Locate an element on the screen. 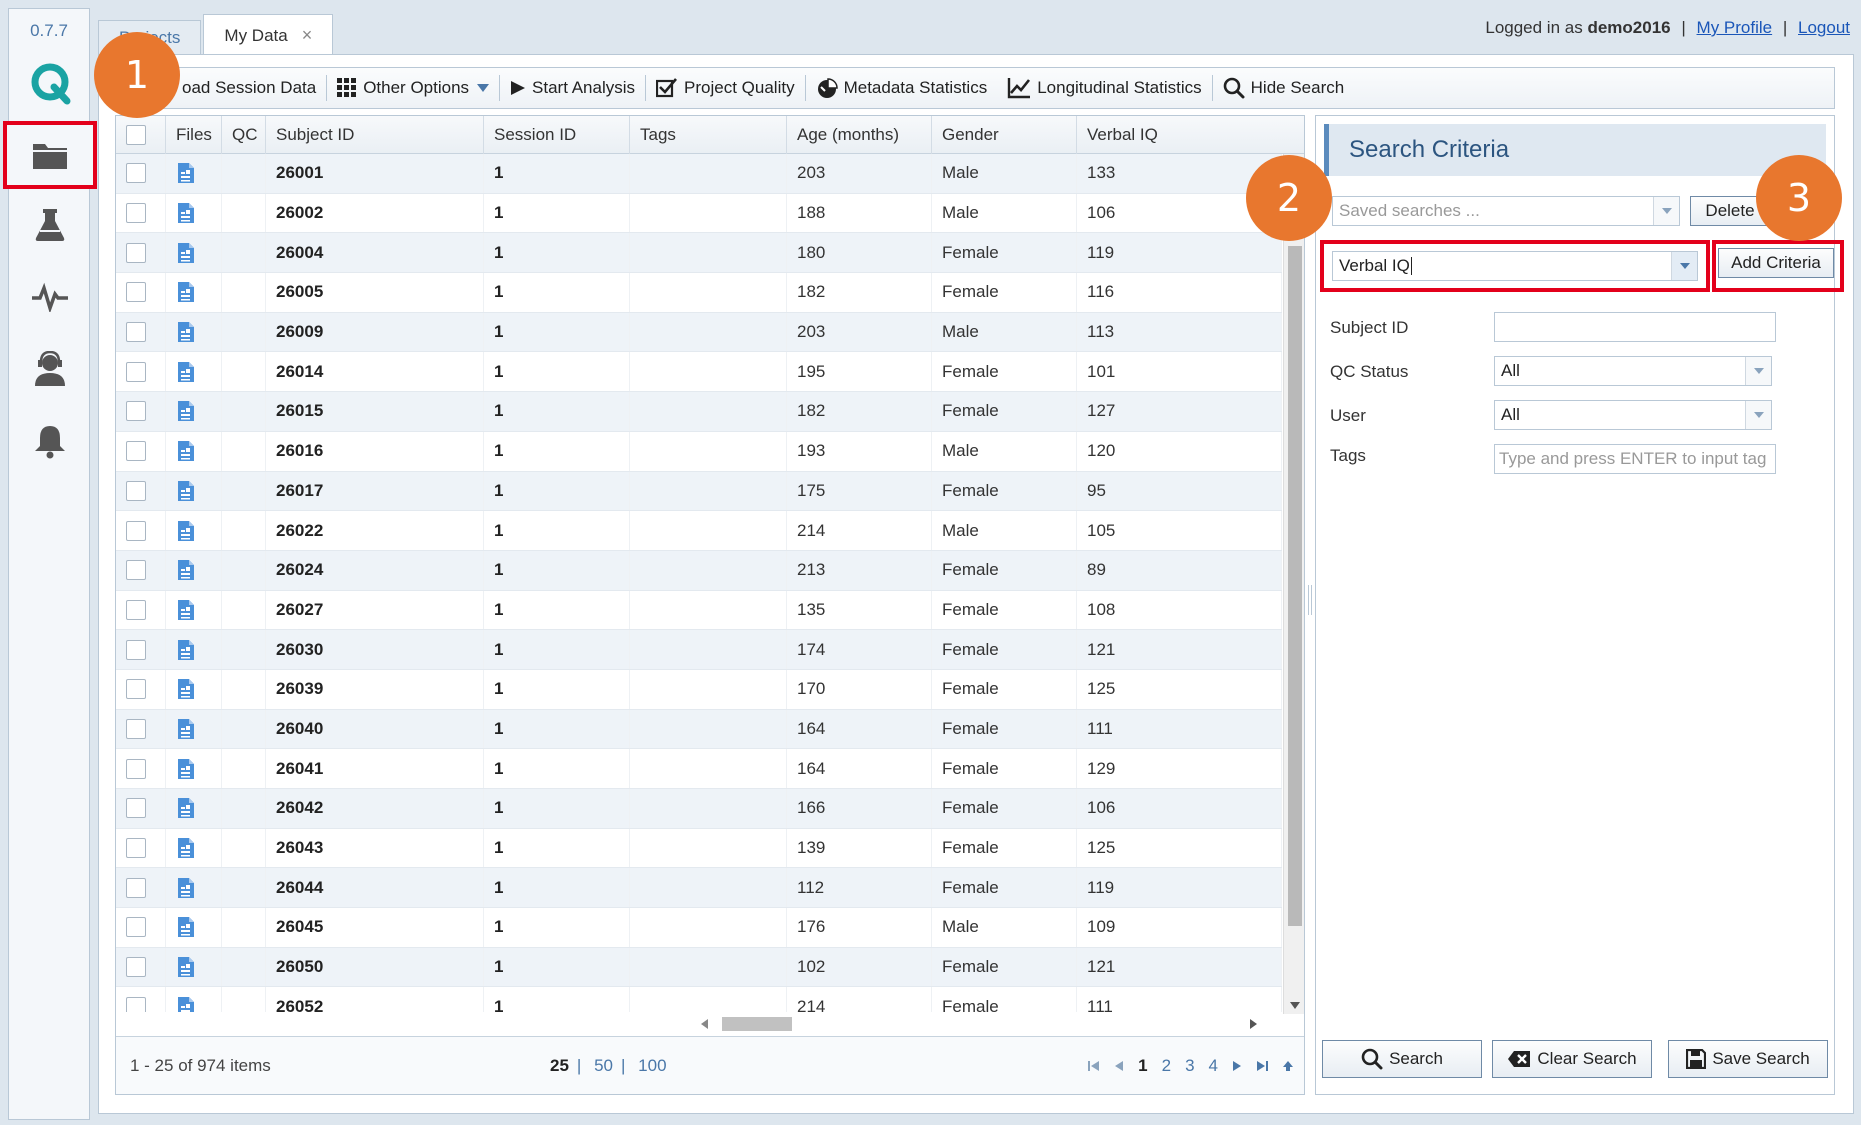  select-all-checkbox is located at coordinates (136, 135).